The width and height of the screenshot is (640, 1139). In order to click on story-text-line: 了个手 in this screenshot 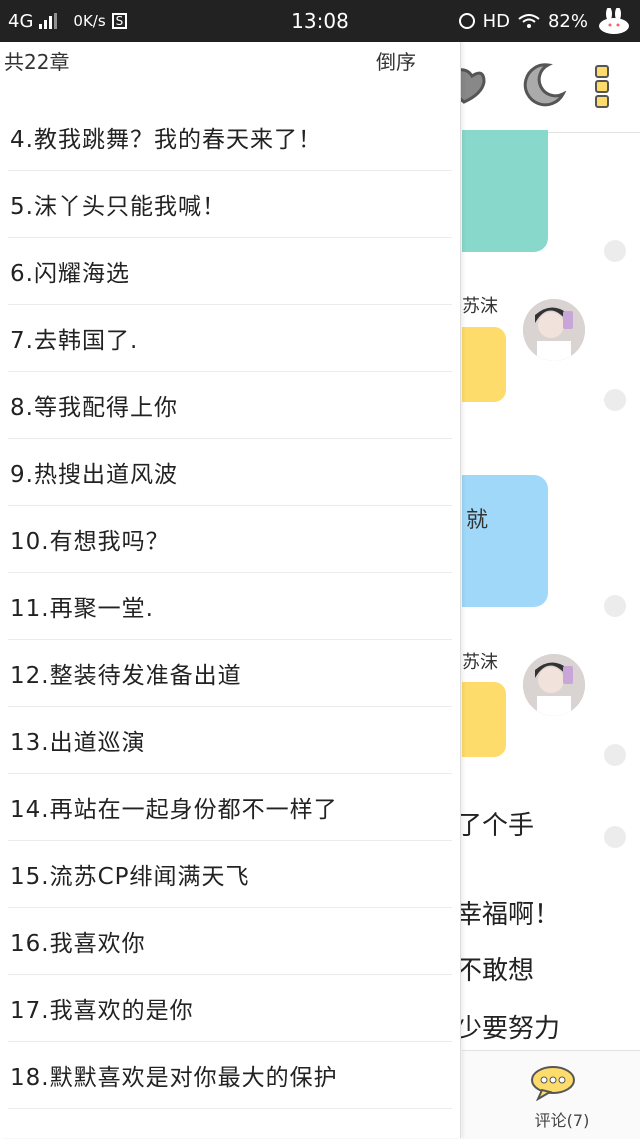, I will do `click(495, 826)`.